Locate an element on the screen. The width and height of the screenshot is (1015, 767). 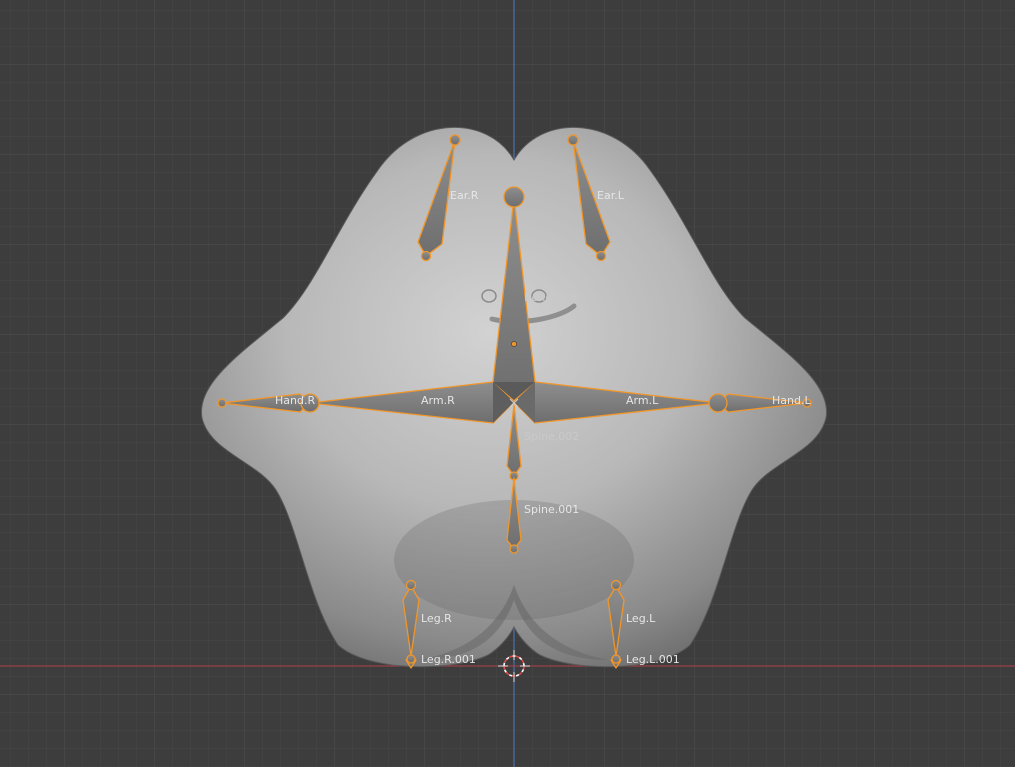
label-bone-003: Bone.003 is located at coordinates (550, 297).